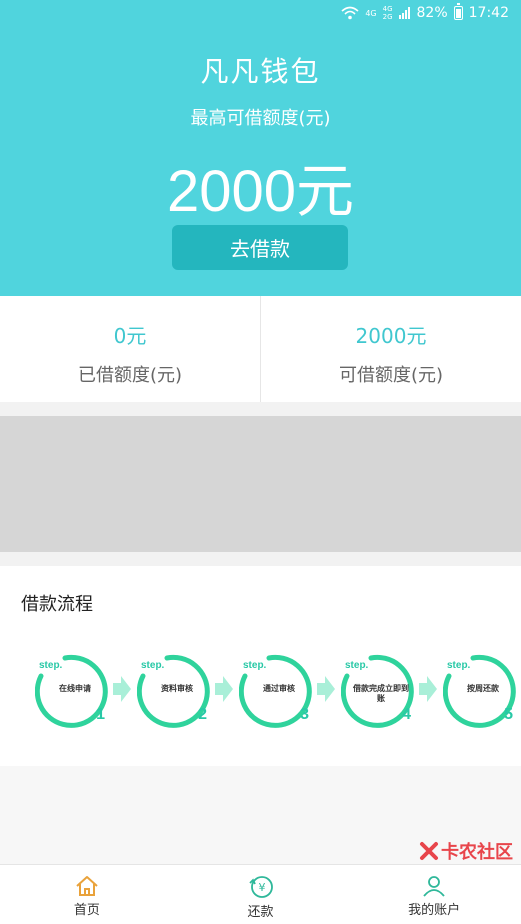  I want to click on home-icon, so click(87, 886).